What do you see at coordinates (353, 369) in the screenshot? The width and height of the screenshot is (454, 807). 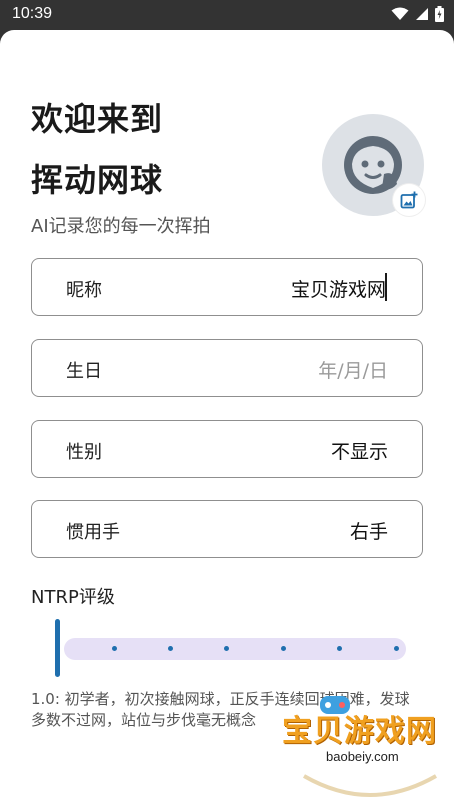 I see `birthday-input: 年/月/日` at bounding box center [353, 369].